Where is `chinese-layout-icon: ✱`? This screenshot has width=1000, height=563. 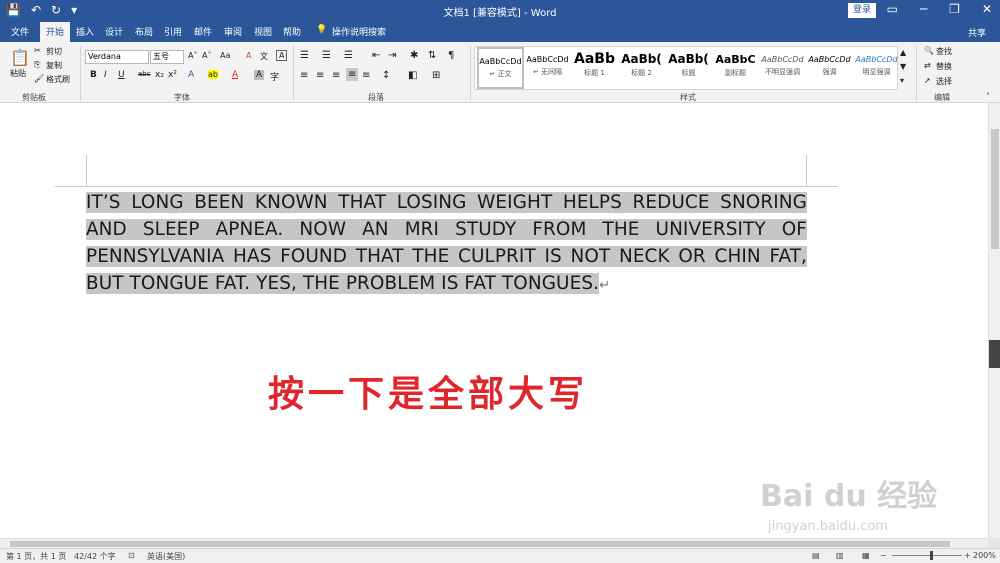
chinese-layout-icon: ✱ is located at coordinates (414, 55).